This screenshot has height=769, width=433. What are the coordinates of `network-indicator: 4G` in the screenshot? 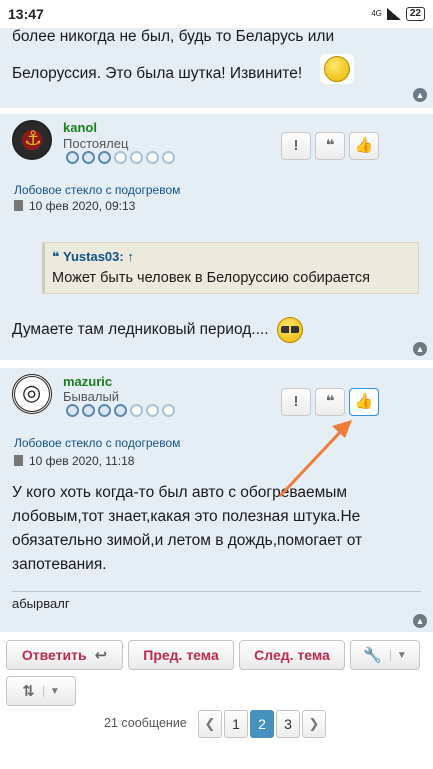 It's located at (376, 14).